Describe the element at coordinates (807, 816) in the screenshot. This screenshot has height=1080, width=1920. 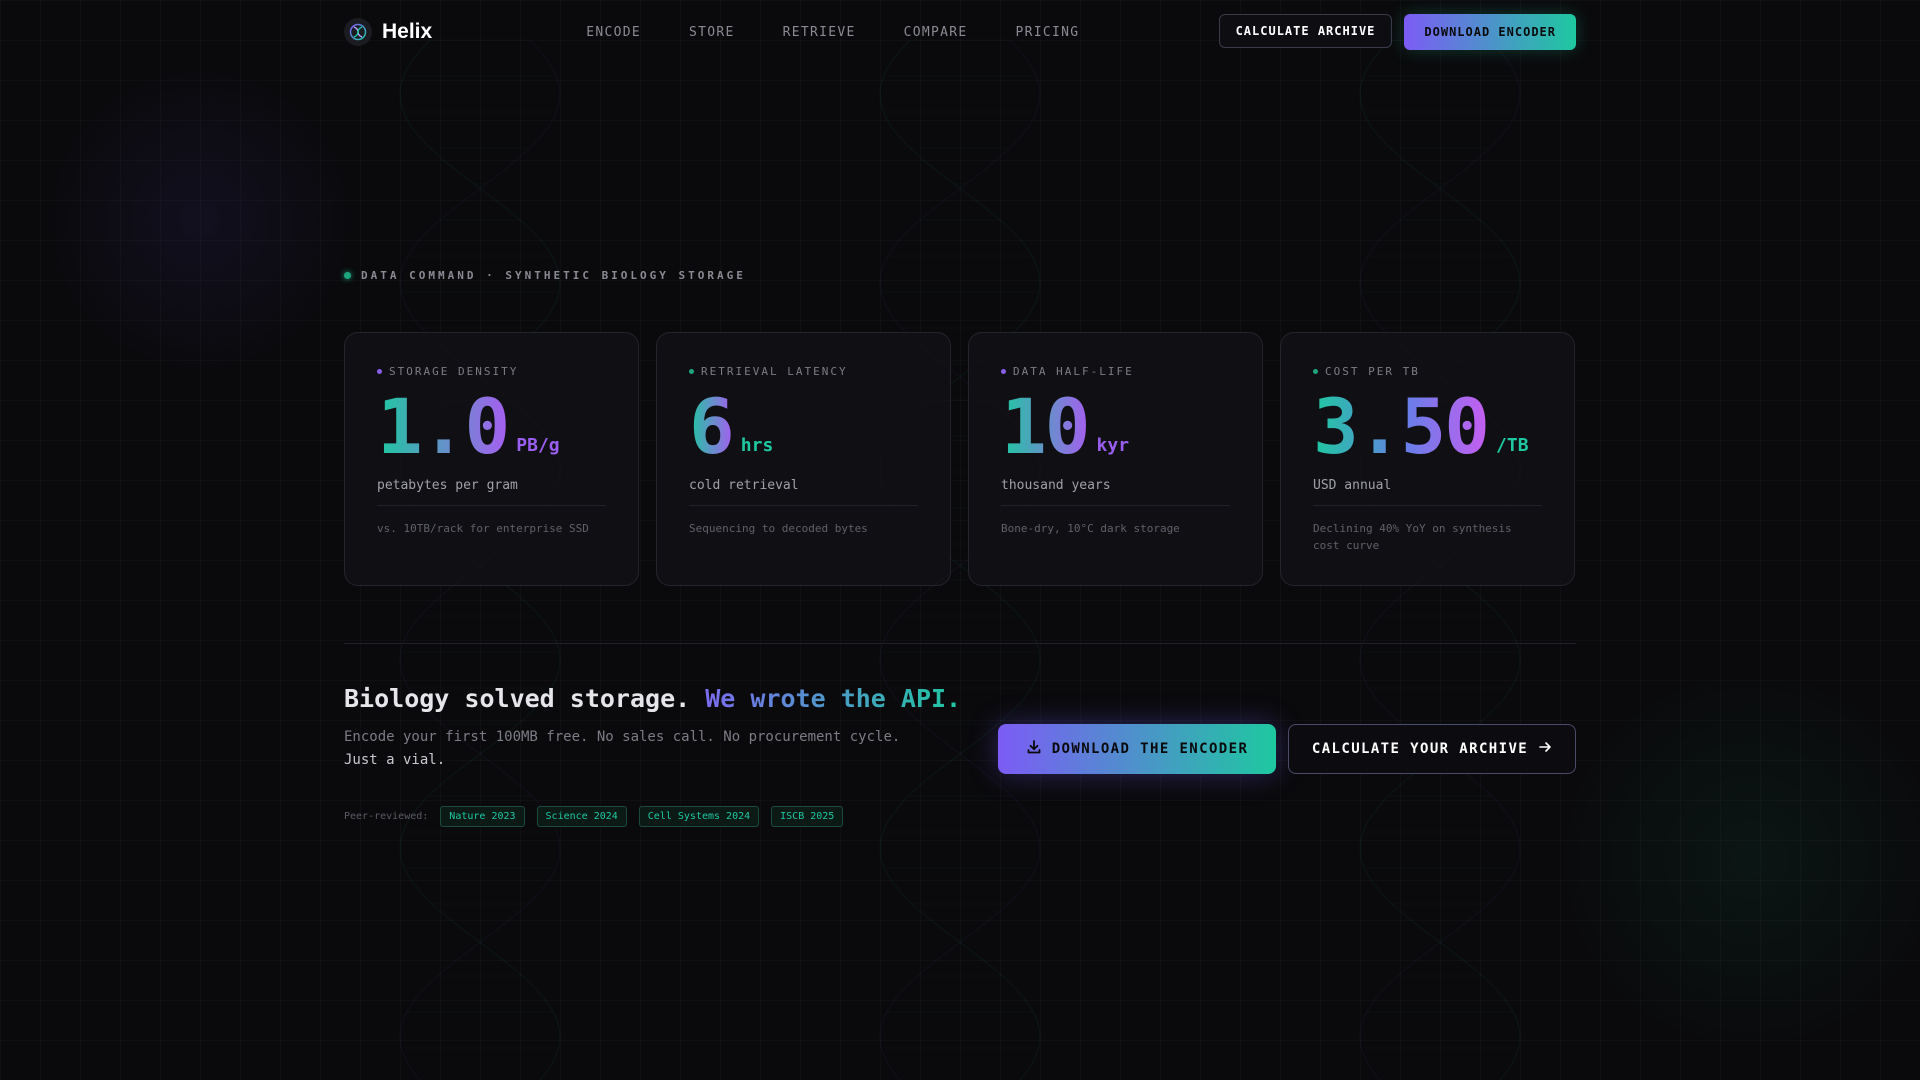
I see `publication-tag: ISCB 2025` at that location.